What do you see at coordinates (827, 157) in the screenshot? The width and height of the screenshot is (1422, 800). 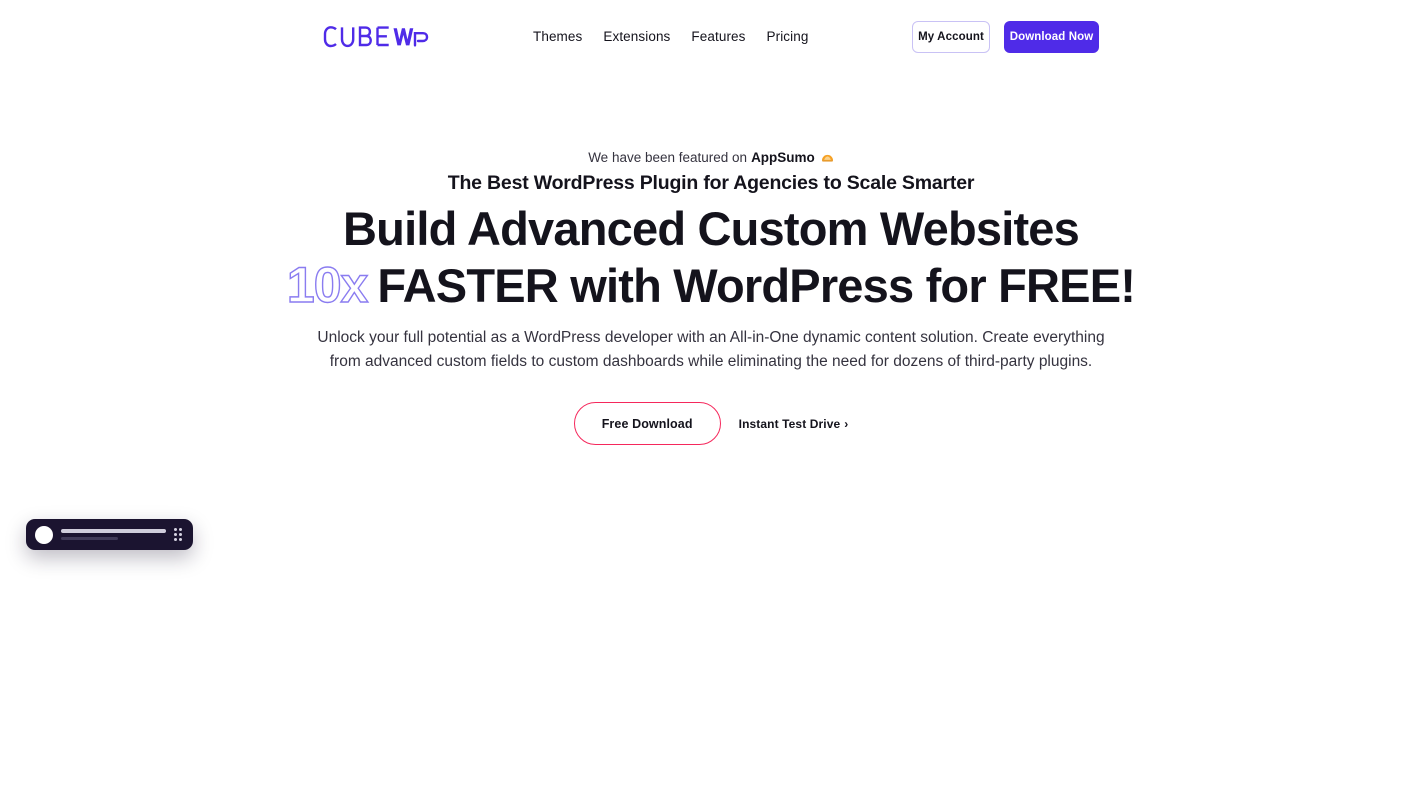 I see `appsumo-taco-icon` at bounding box center [827, 157].